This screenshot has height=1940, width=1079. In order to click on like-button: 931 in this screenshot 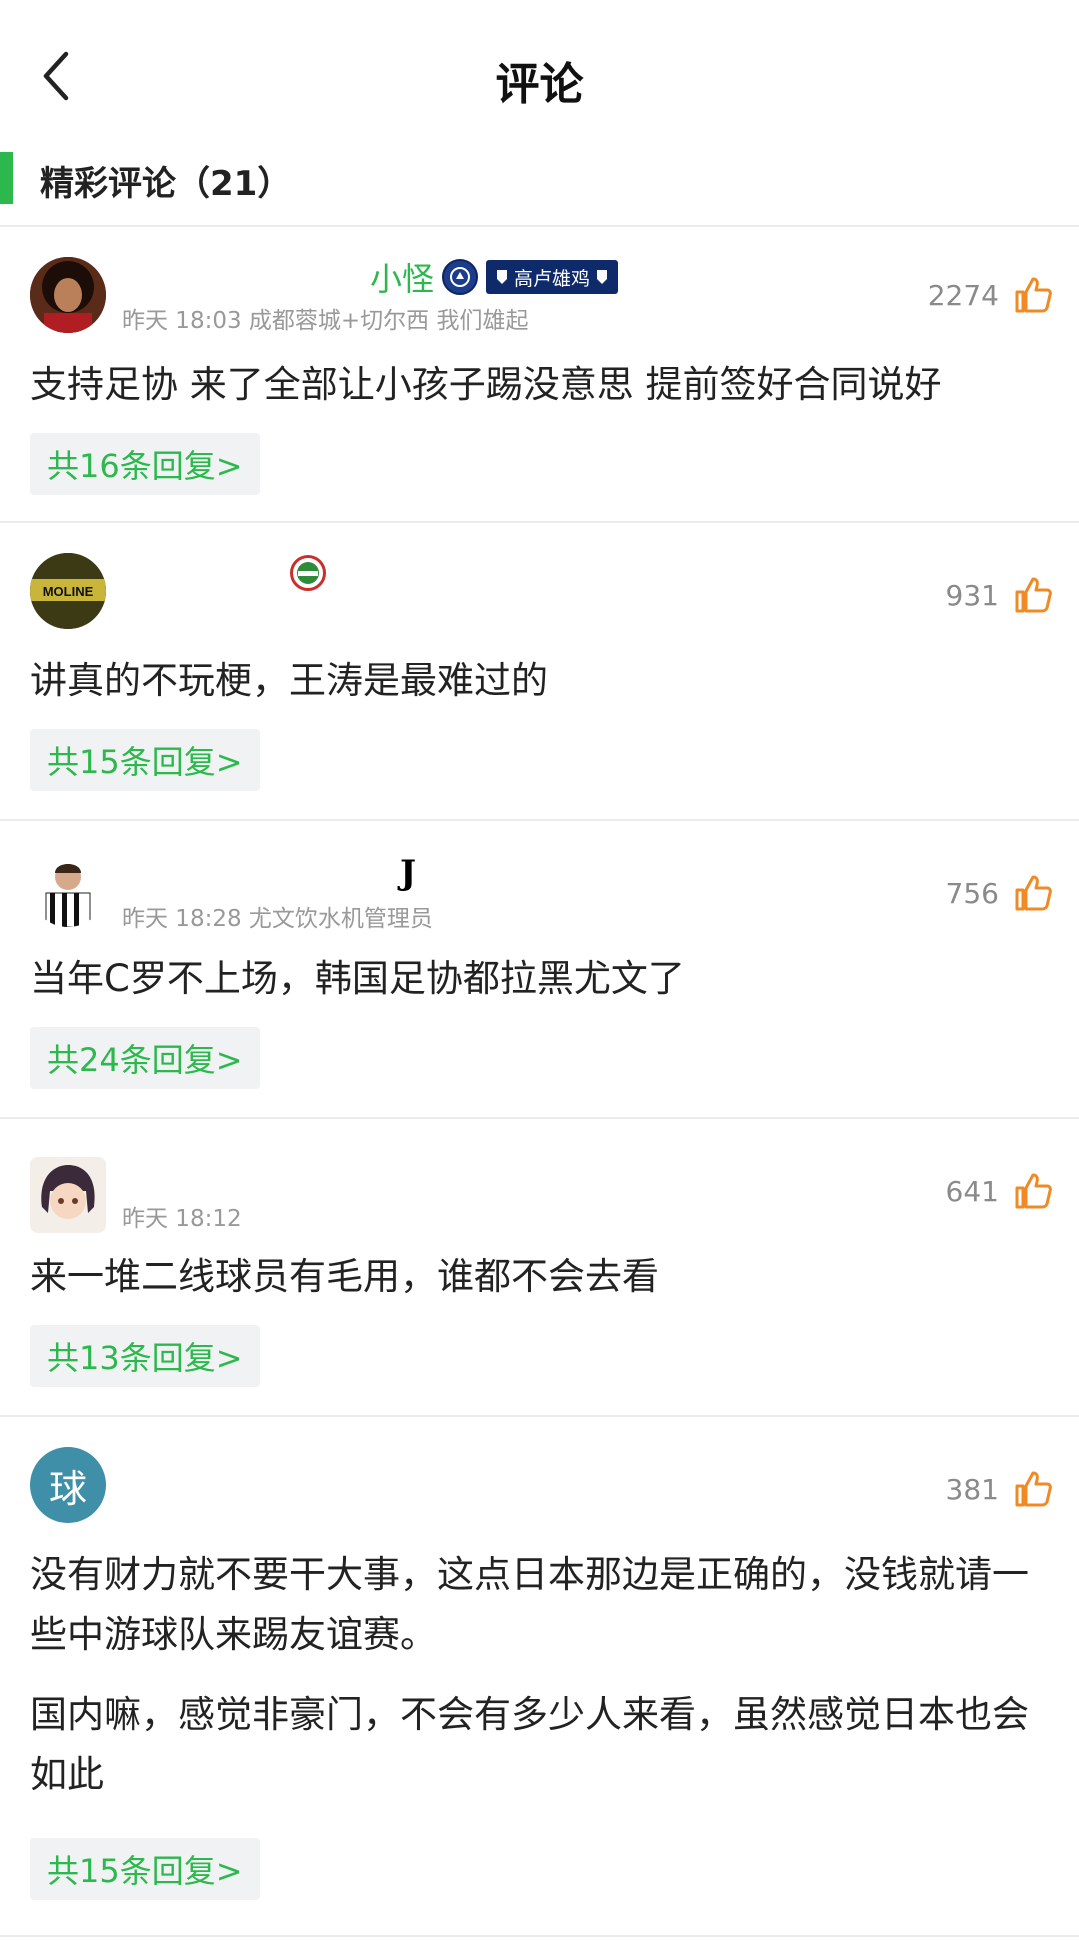, I will do `click(999, 595)`.